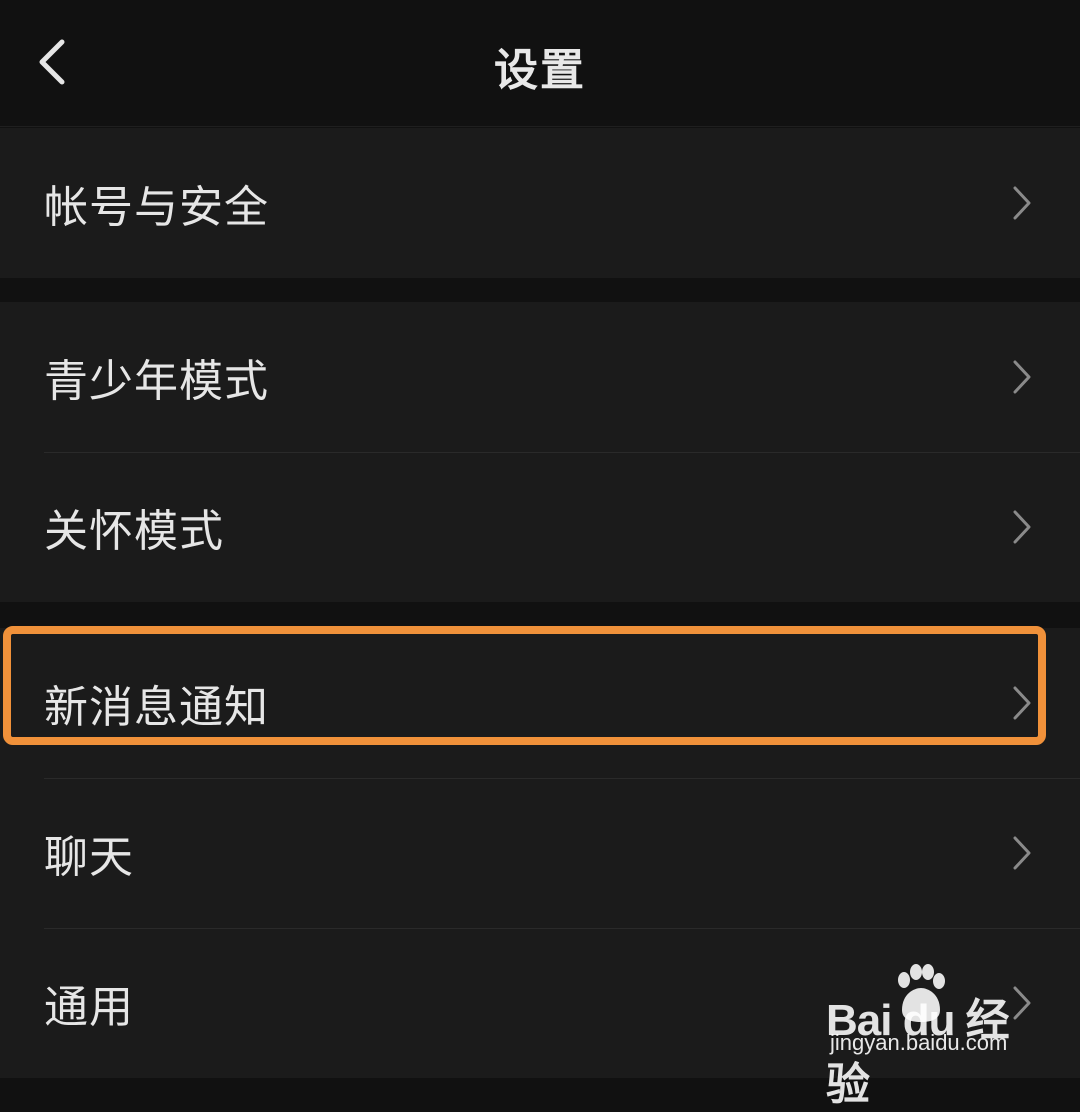  What do you see at coordinates (540, 1003) in the screenshot?
I see `settings-item-general: 通用` at bounding box center [540, 1003].